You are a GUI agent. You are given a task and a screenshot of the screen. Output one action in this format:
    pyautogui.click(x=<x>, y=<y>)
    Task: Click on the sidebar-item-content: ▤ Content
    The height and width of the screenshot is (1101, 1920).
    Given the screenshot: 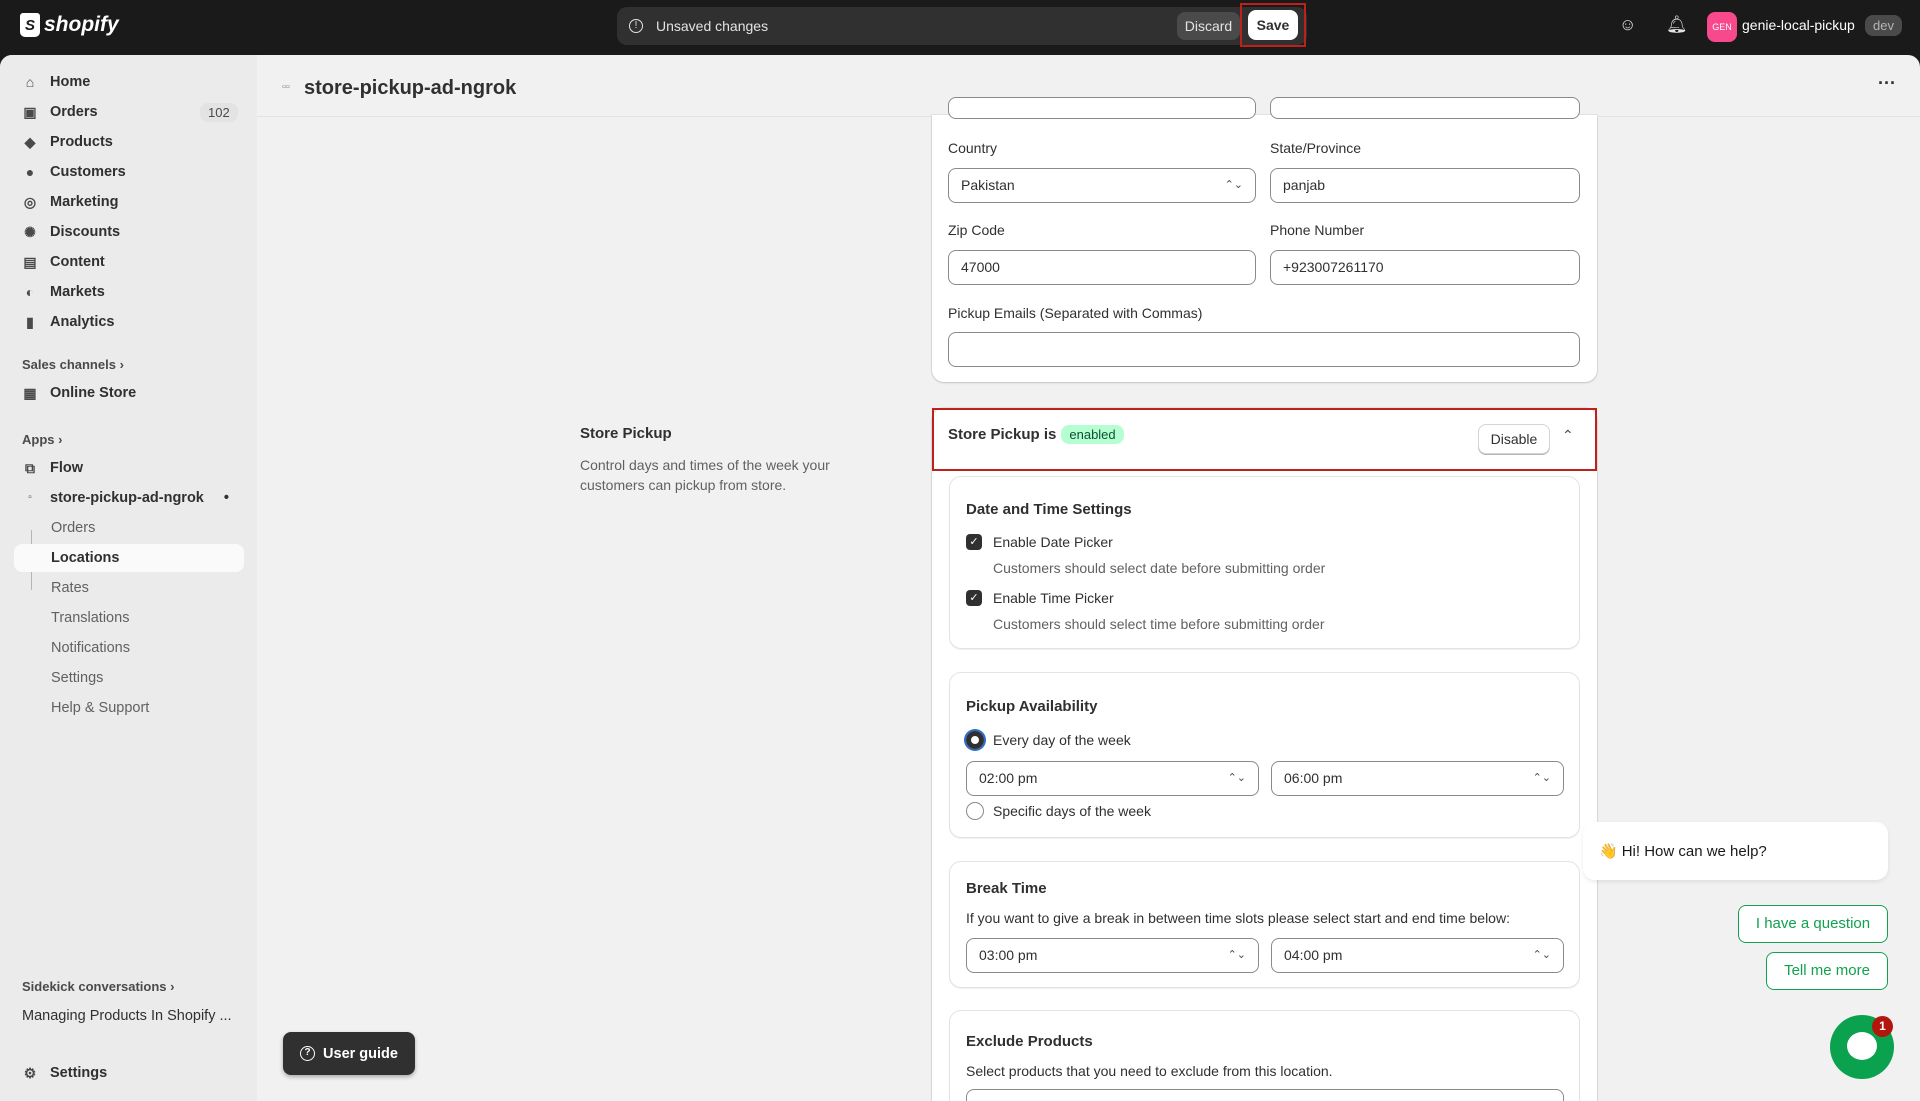 What is the action you would take?
    pyautogui.click(x=63, y=262)
    